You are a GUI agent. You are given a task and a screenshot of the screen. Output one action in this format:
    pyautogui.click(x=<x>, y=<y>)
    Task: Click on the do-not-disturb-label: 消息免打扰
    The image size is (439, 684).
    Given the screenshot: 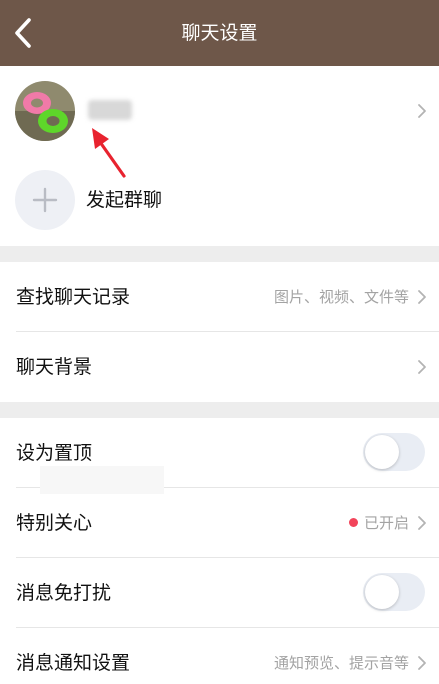 What is the action you would take?
    pyautogui.click(x=64, y=593)
    